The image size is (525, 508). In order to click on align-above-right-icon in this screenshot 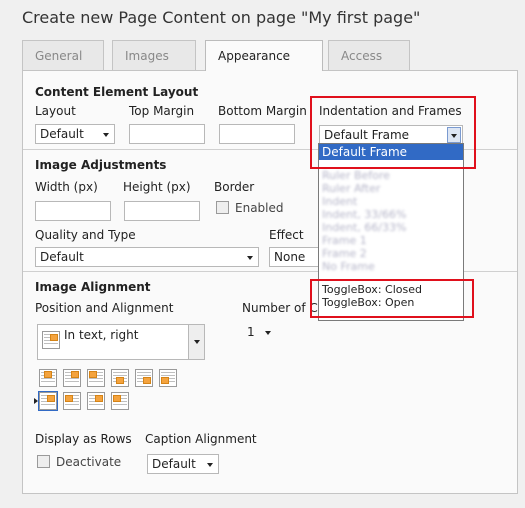, I will do `click(72, 378)`.